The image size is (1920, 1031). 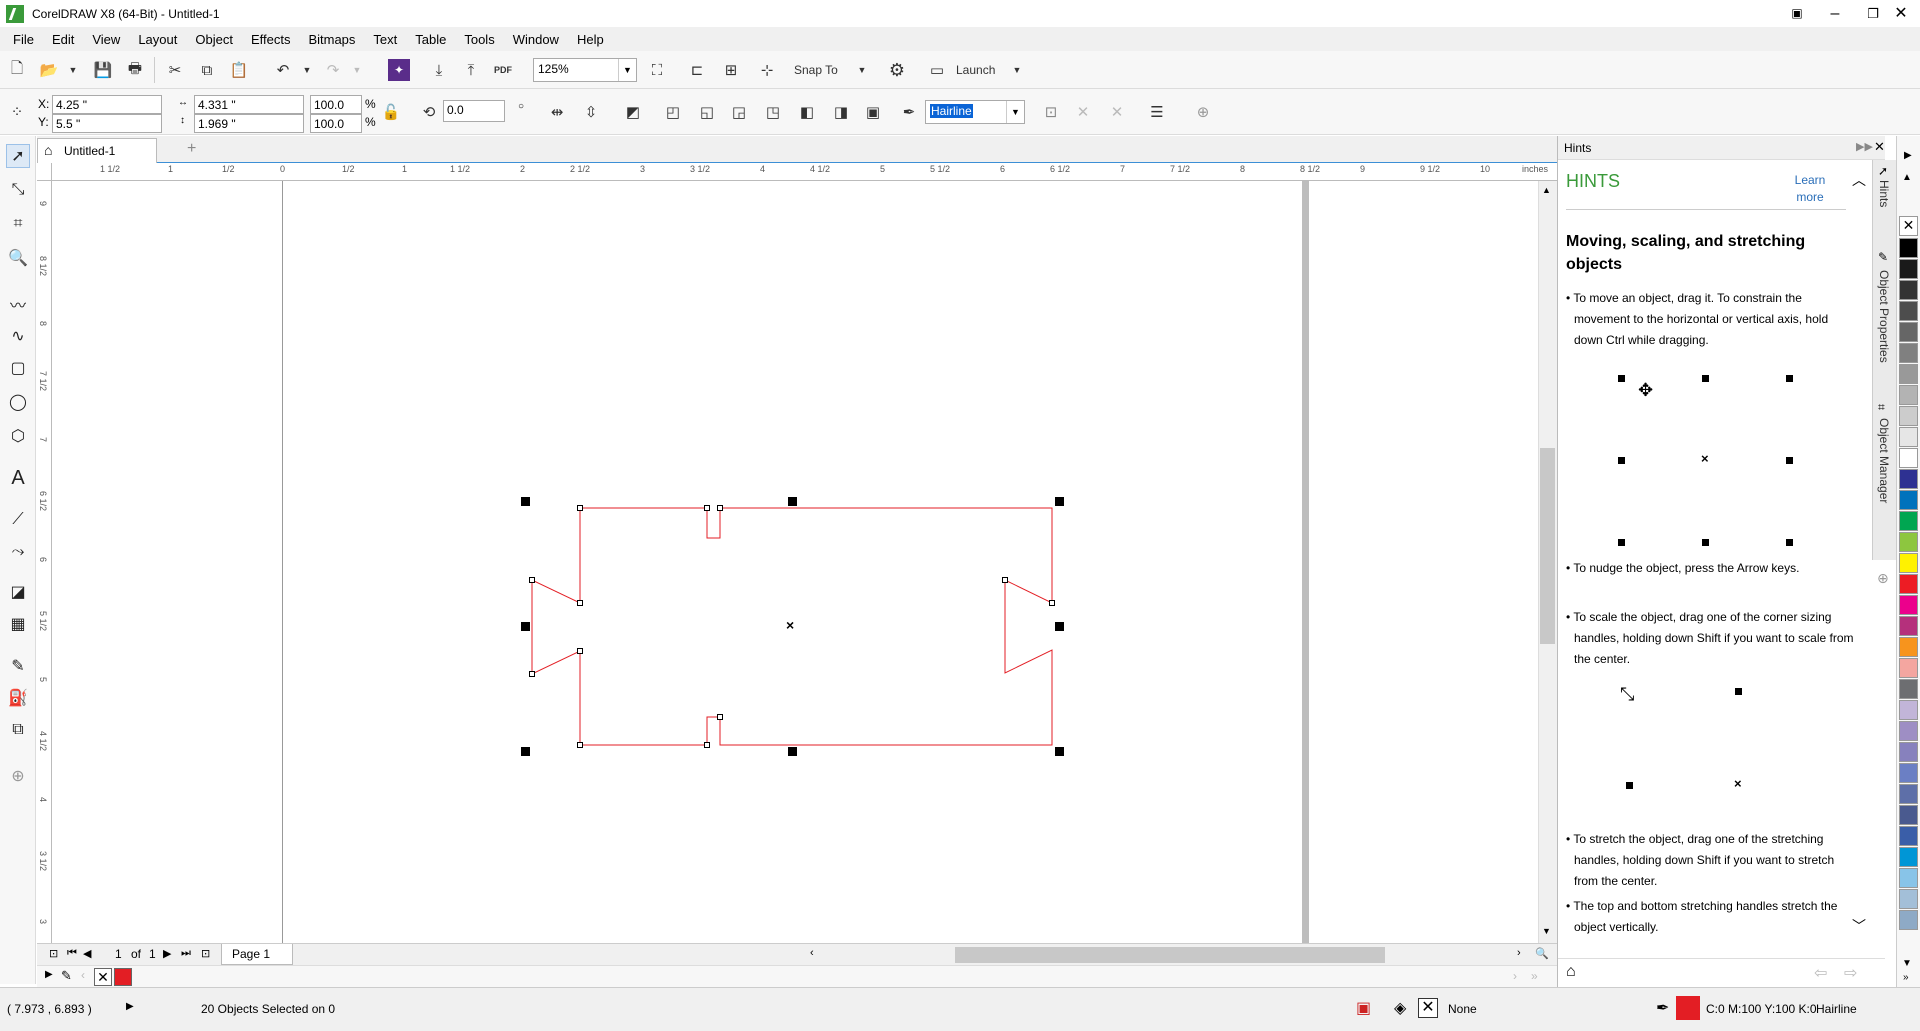 What do you see at coordinates (53, 953) in the screenshot?
I see `add-page-before-icon: ⊡` at bounding box center [53, 953].